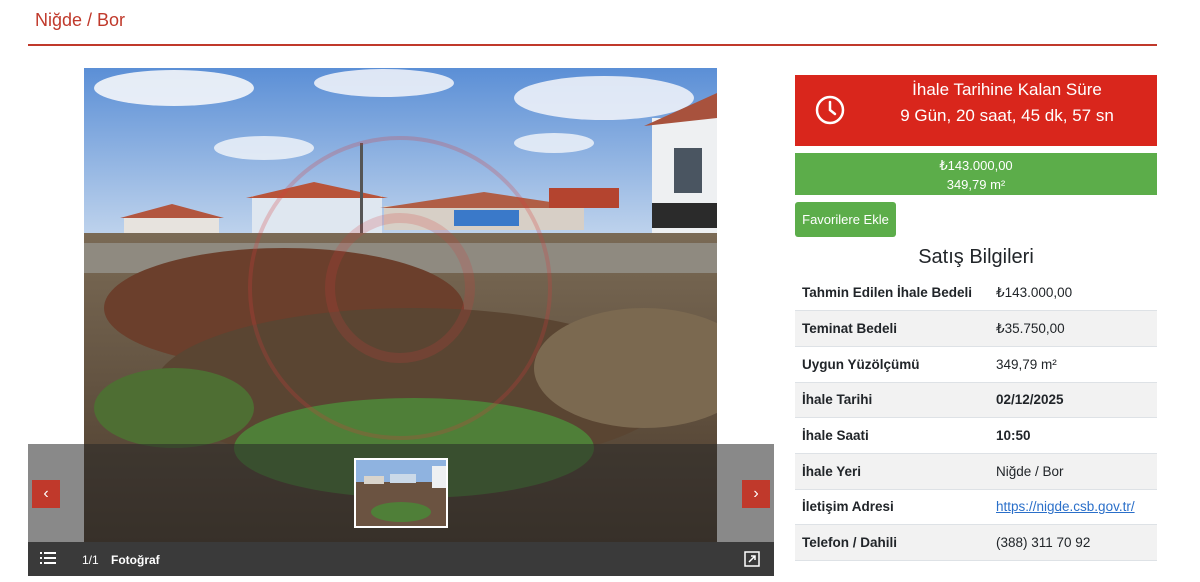 The height and width of the screenshot is (582, 1200). What do you see at coordinates (976, 328) in the screenshot?
I see `table-row: Teminat Bedeli ₺35.750,00` at bounding box center [976, 328].